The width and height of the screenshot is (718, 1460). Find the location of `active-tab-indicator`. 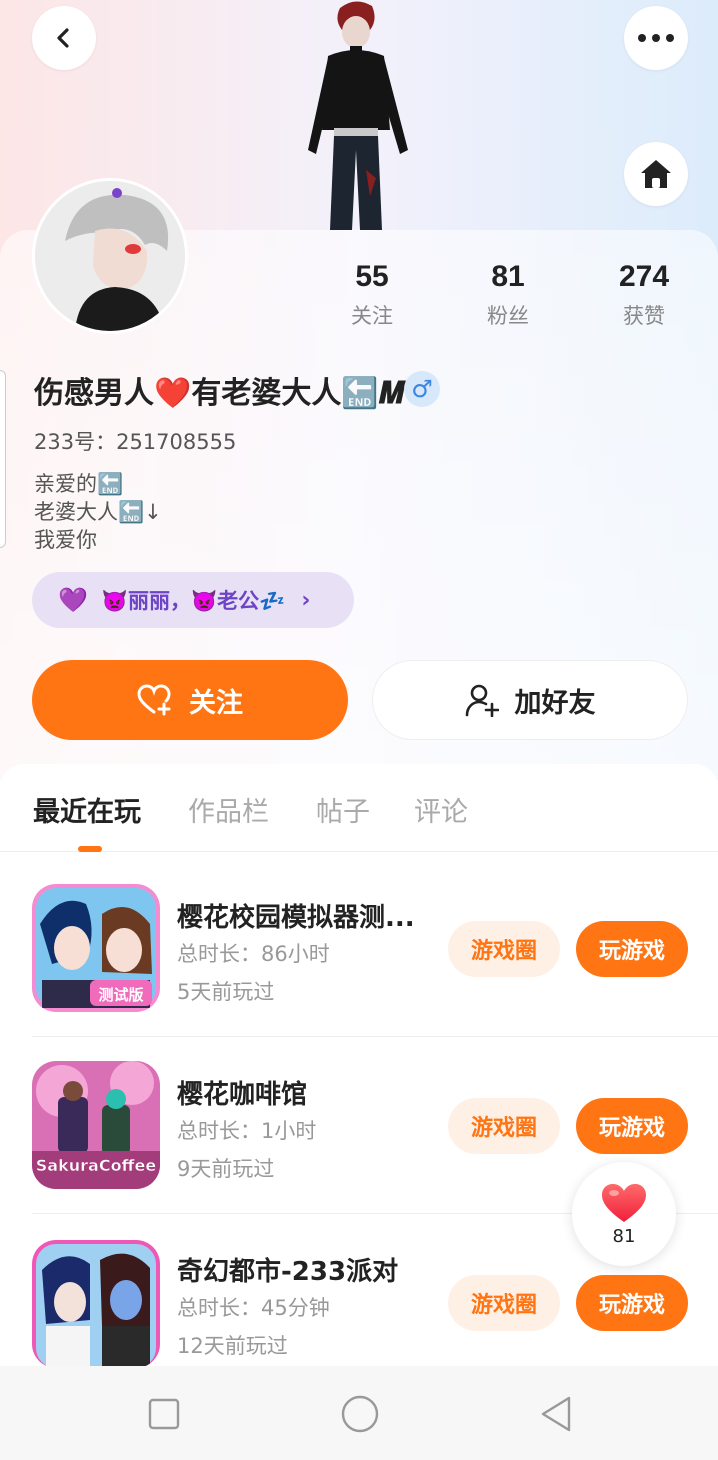

active-tab-indicator is located at coordinates (90, 849).